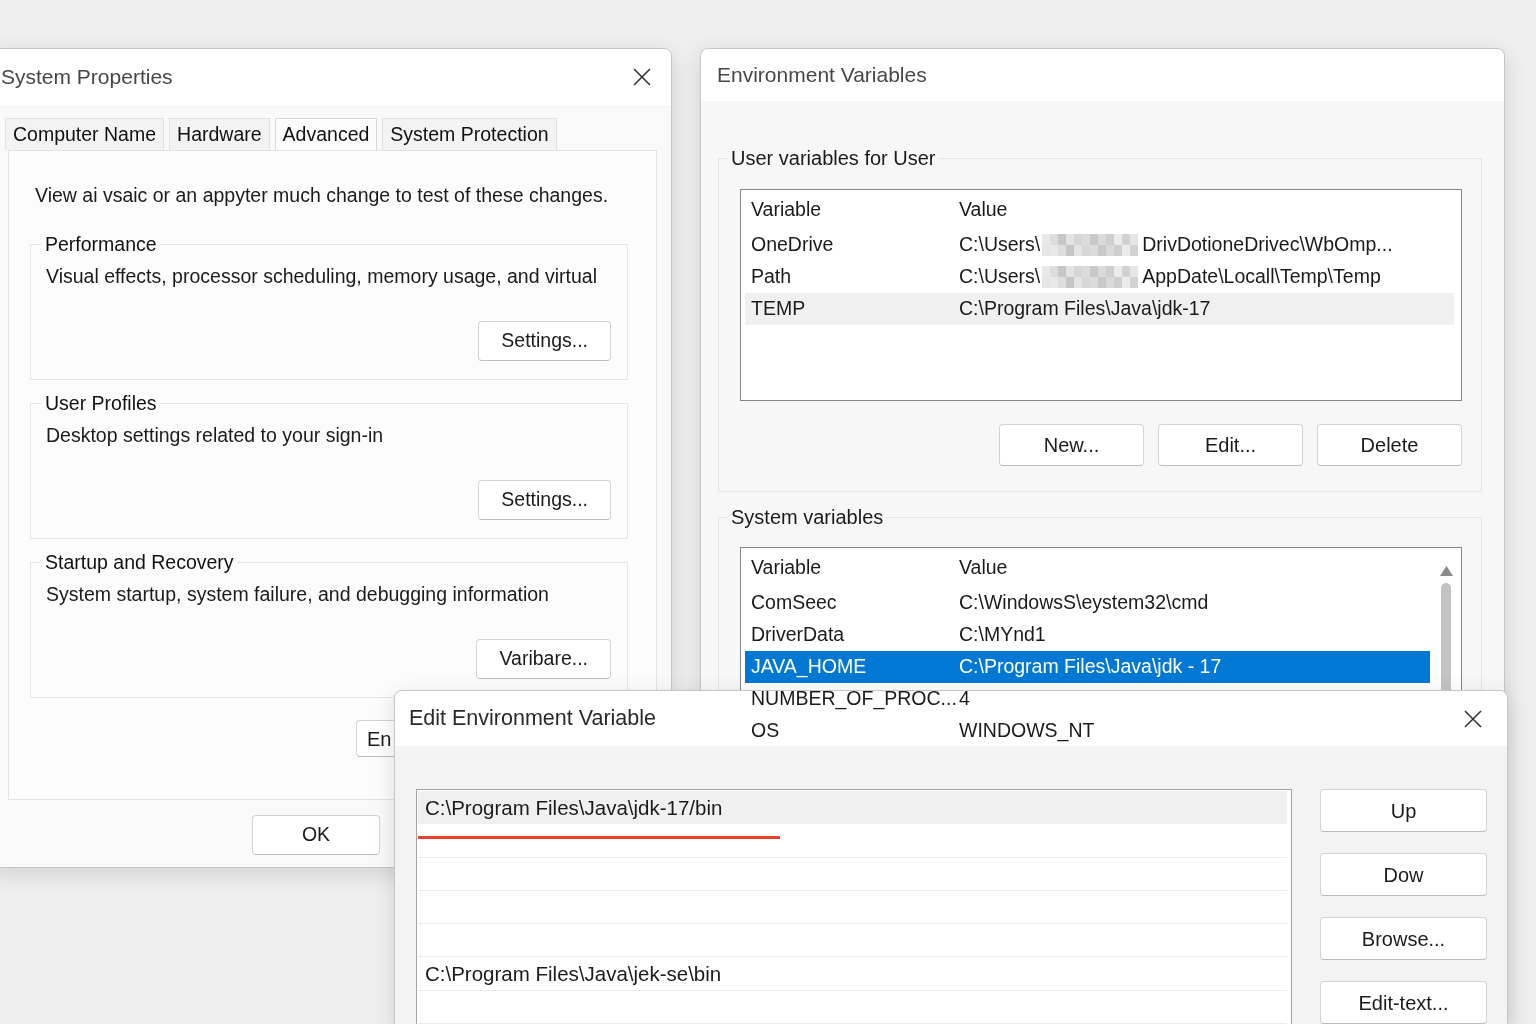  What do you see at coordinates (852, 807) in the screenshot?
I see `path-entry: C:\Program Files\Java\jdk-17/bin` at bounding box center [852, 807].